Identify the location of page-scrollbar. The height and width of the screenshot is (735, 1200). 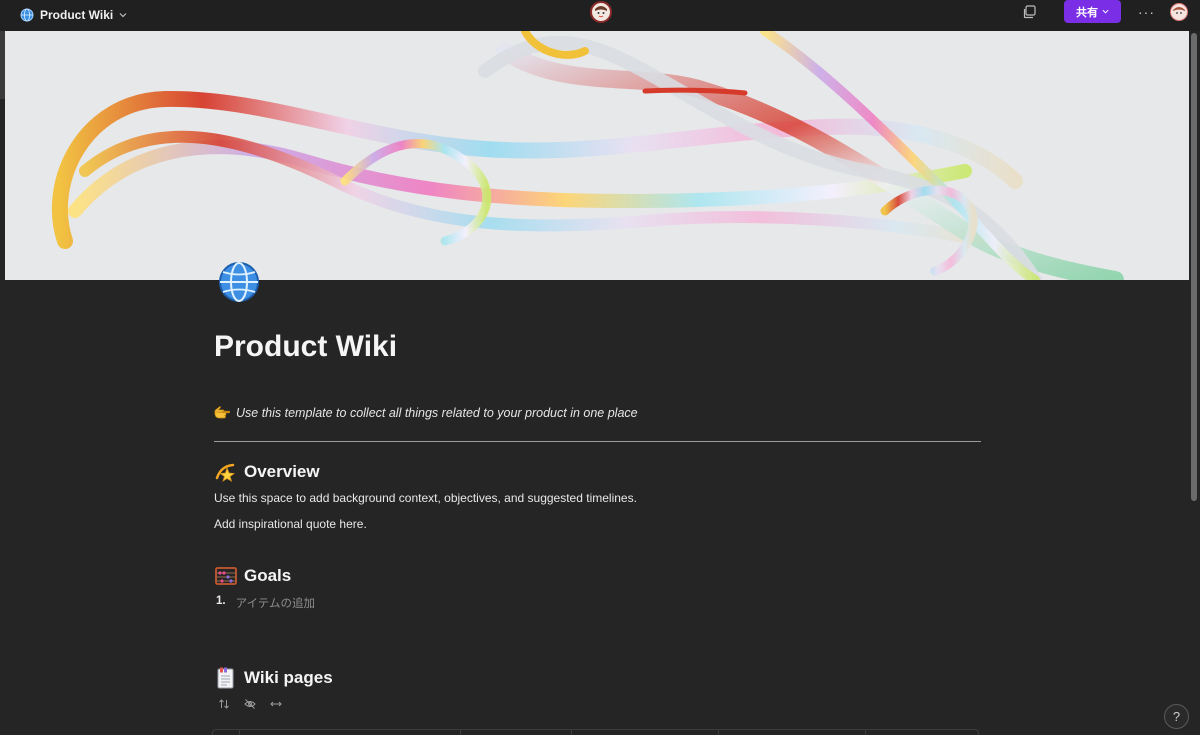
(1194, 267).